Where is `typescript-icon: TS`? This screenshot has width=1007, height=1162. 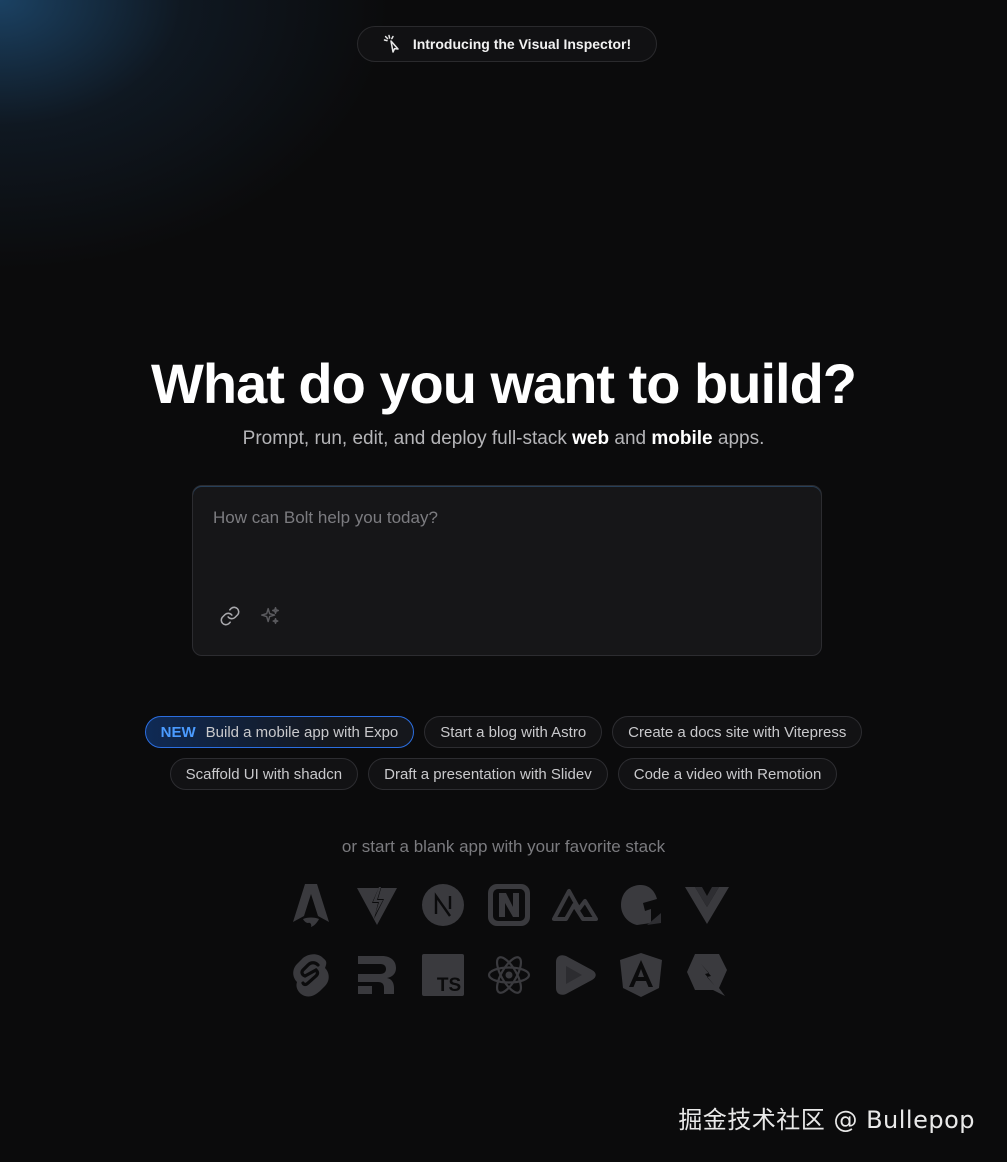
typescript-icon: TS is located at coordinates (443, 975).